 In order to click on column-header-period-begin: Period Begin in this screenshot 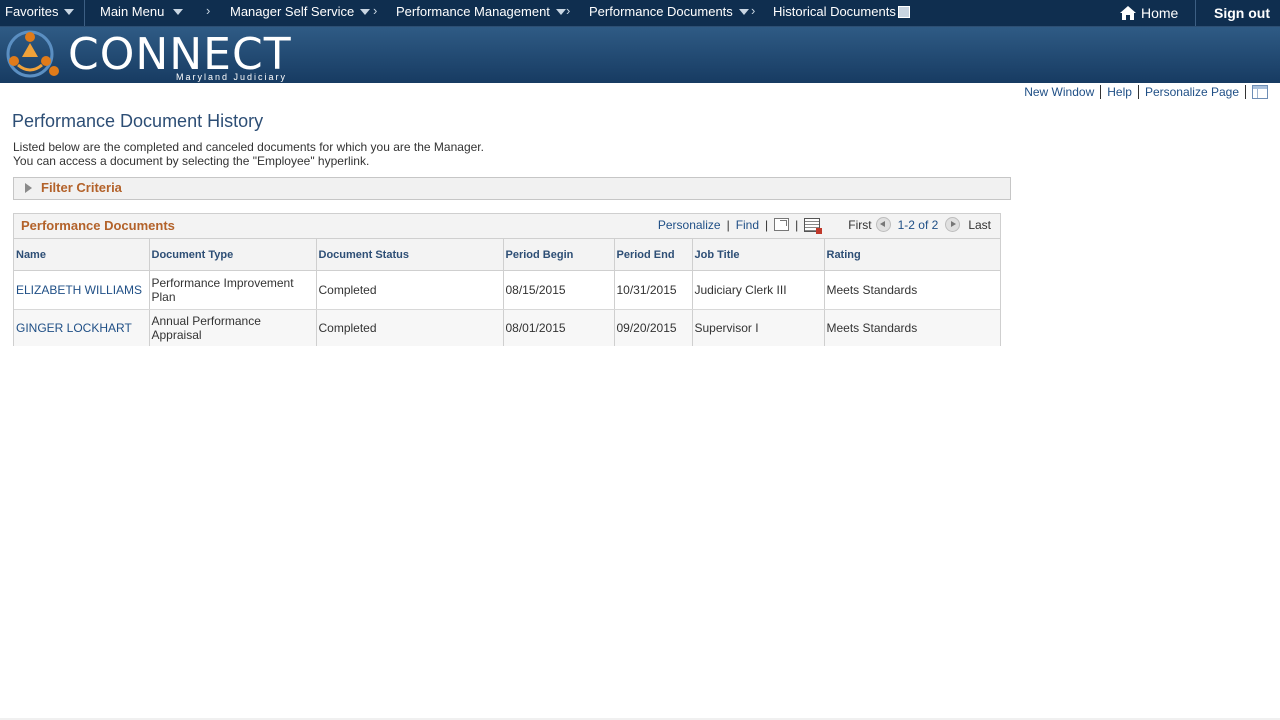, I will do `click(558, 254)`.